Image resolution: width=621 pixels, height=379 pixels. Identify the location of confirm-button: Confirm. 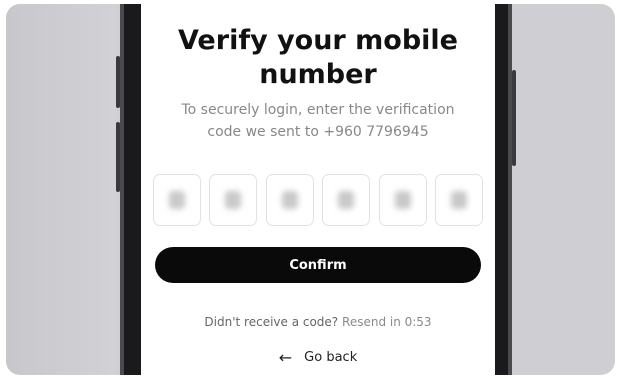
(318, 265).